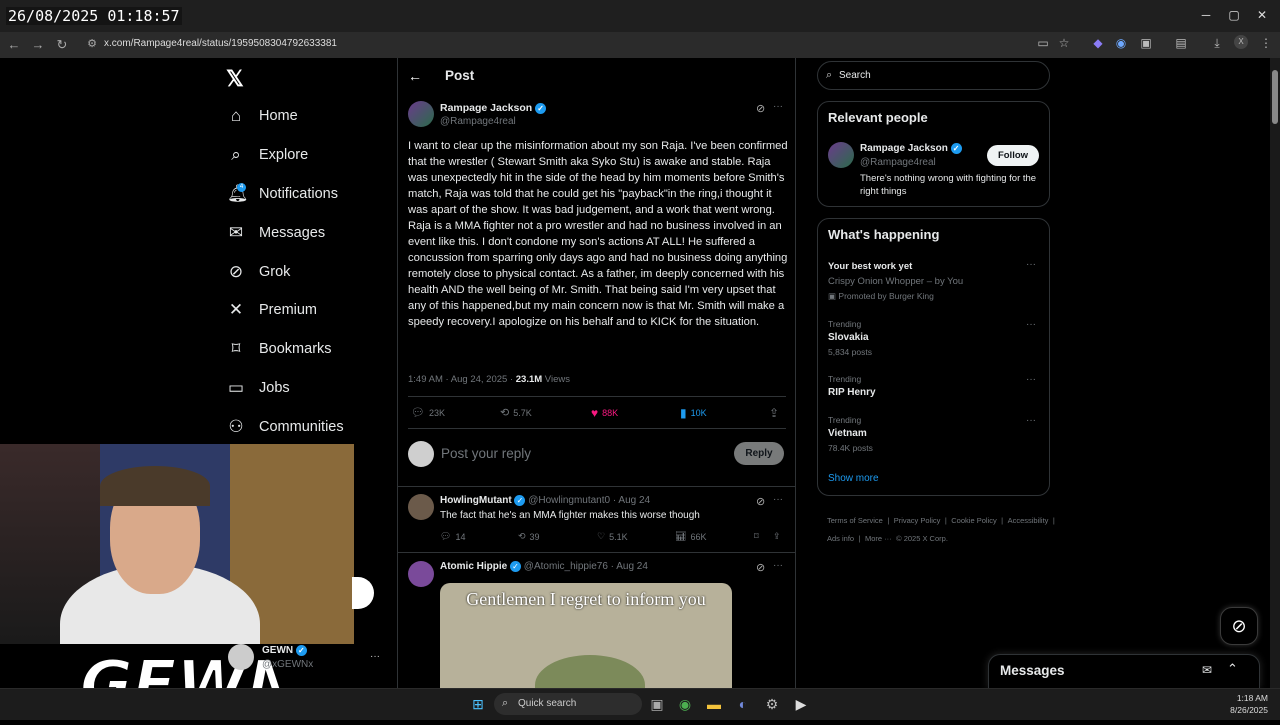 The height and width of the screenshot is (725, 1280). I want to click on follow-button: Follow, so click(1013, 155).